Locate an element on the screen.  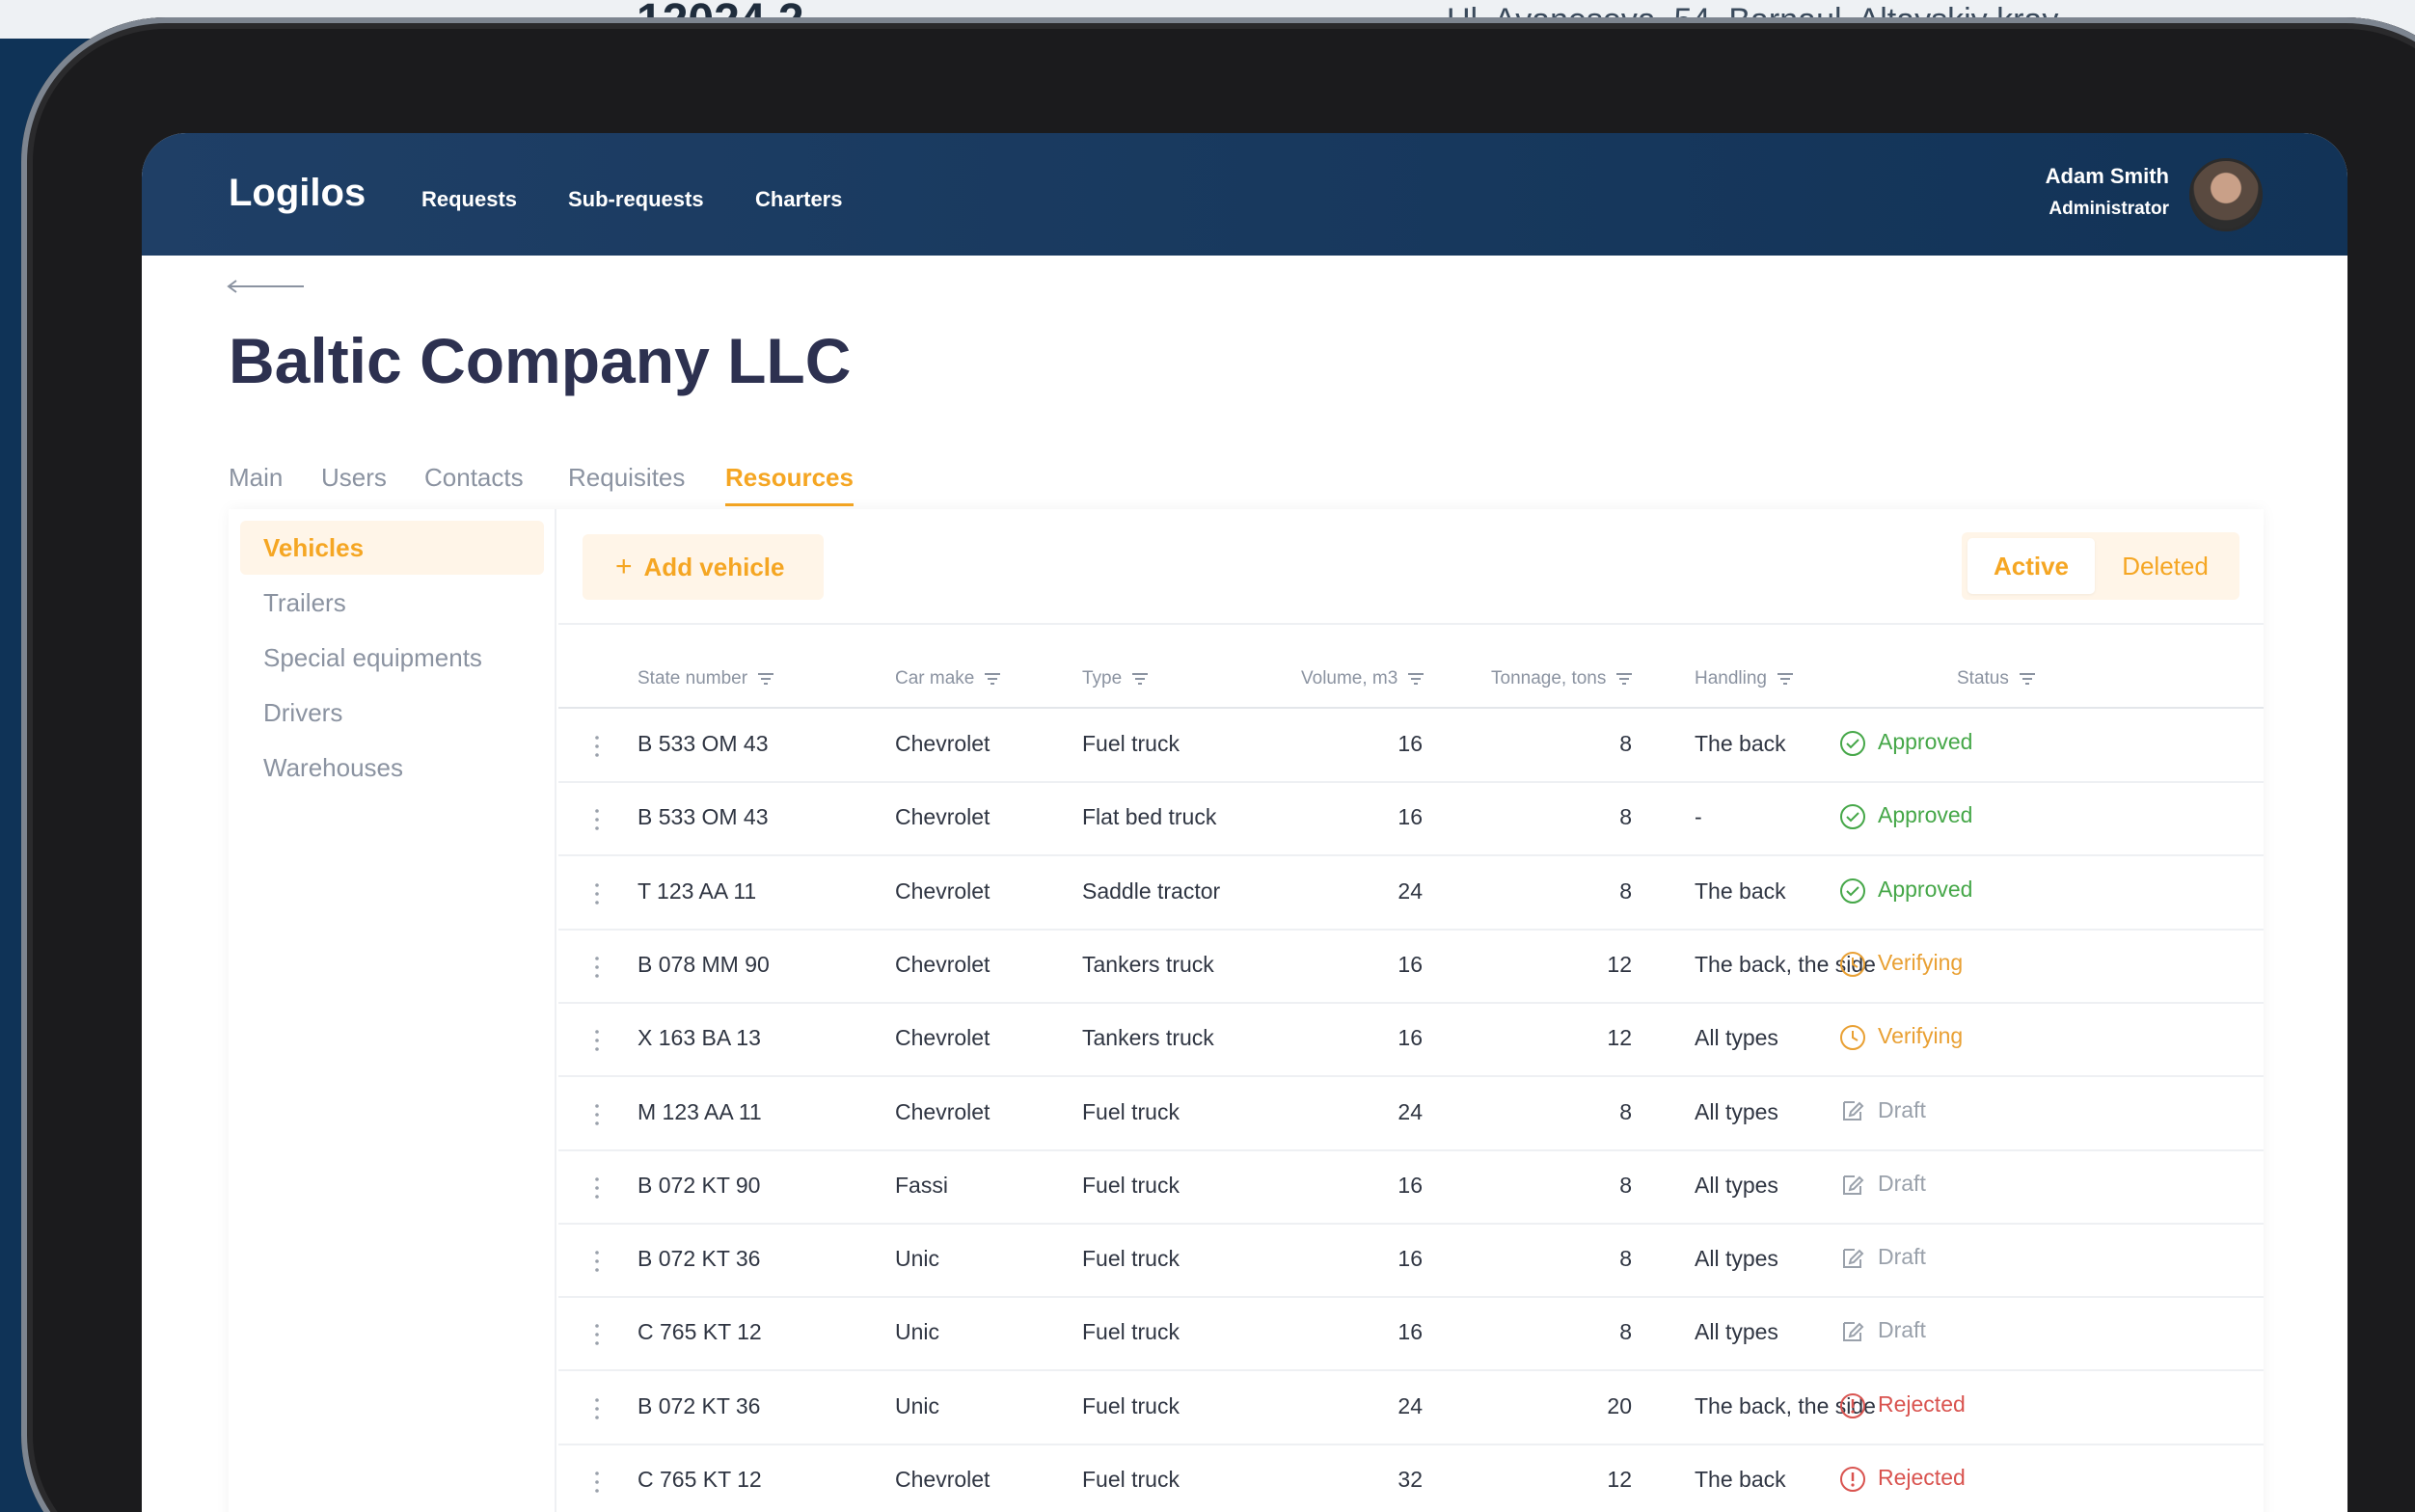
column-header-status: Status is located at coordinates (1996, 678).